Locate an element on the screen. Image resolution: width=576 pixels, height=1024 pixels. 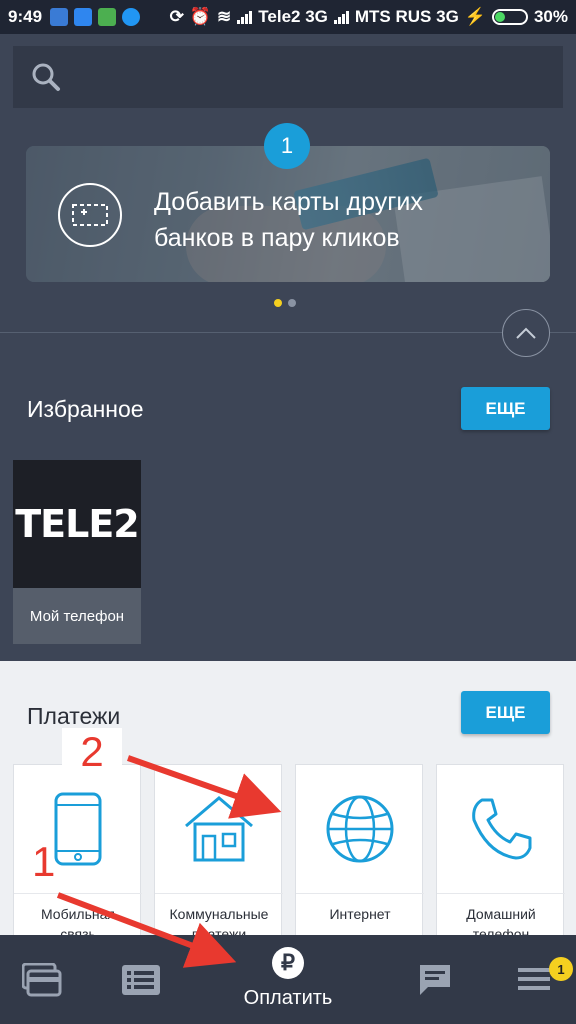
signal-icon is located at coordinates (245, 17).